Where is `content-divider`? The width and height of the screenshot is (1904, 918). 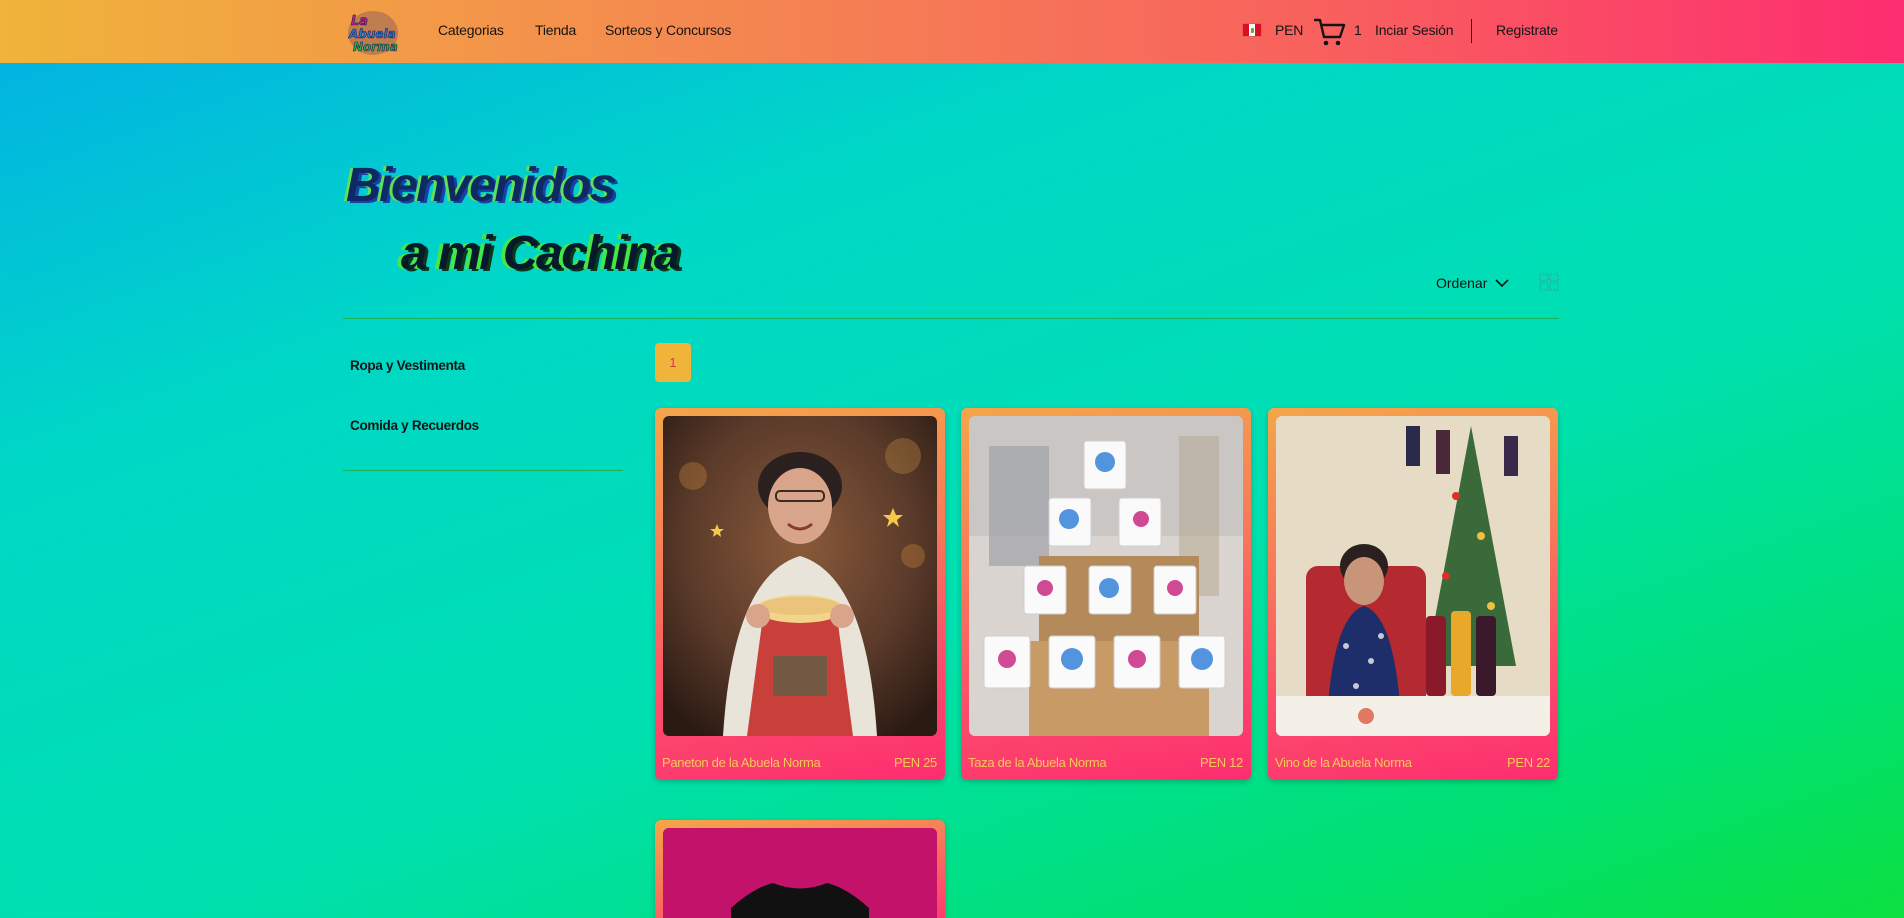
content-divider is located at coordinates (951, 318).